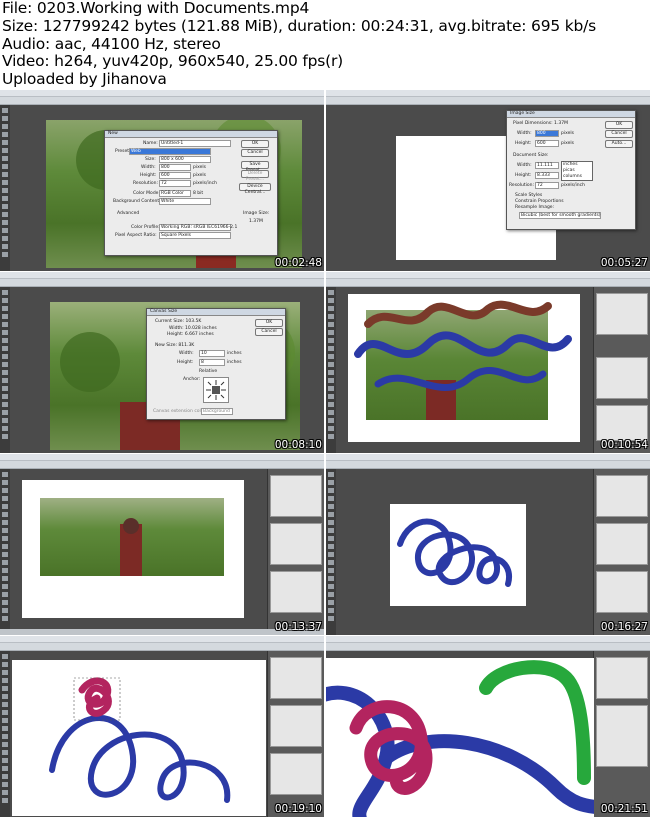 Image resolution: width=650 pixels, height=818 pixels. I want to click on name-field: Untitled-1, so click(195, 143).